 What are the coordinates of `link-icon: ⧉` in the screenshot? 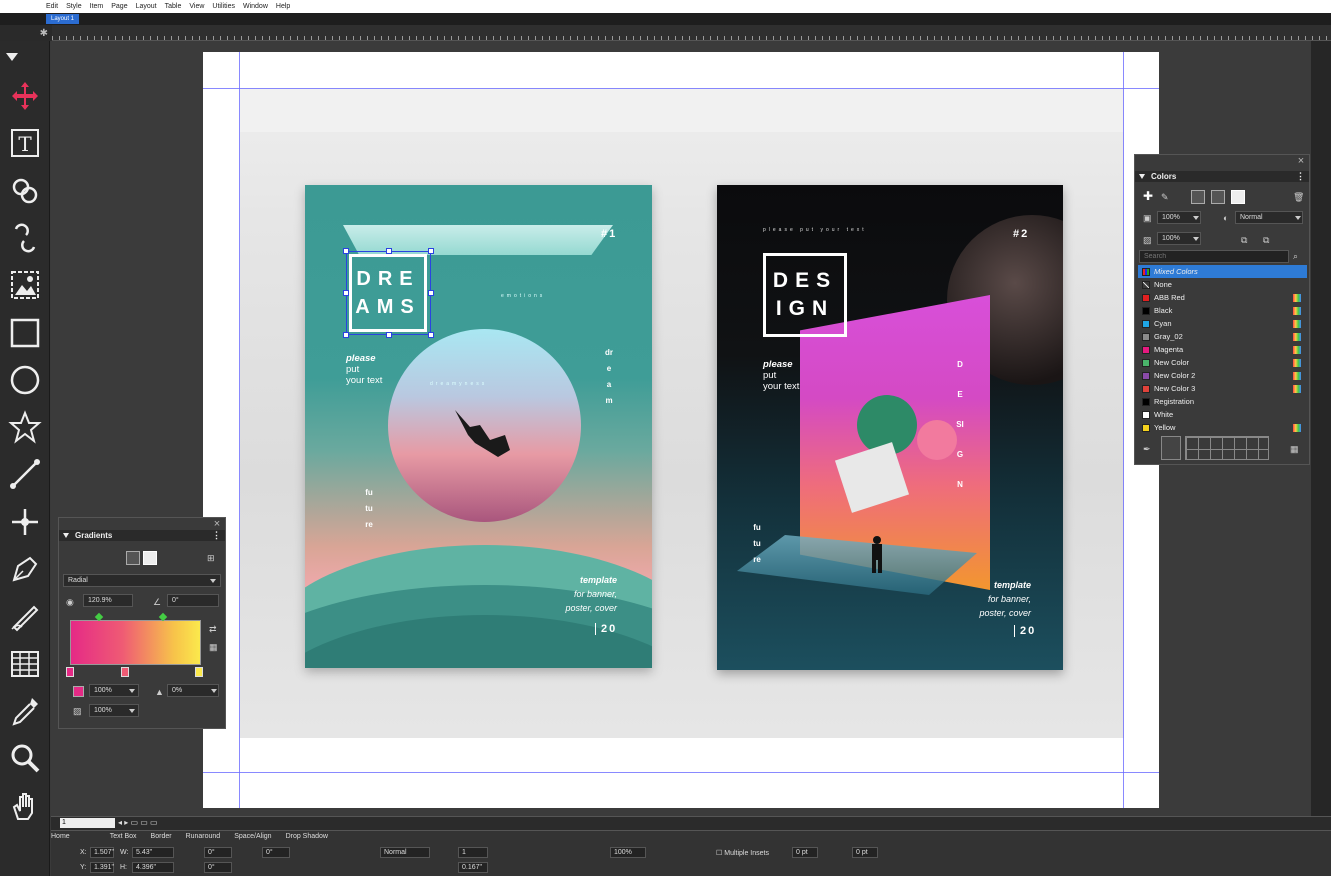 It's located at (1244, 240).